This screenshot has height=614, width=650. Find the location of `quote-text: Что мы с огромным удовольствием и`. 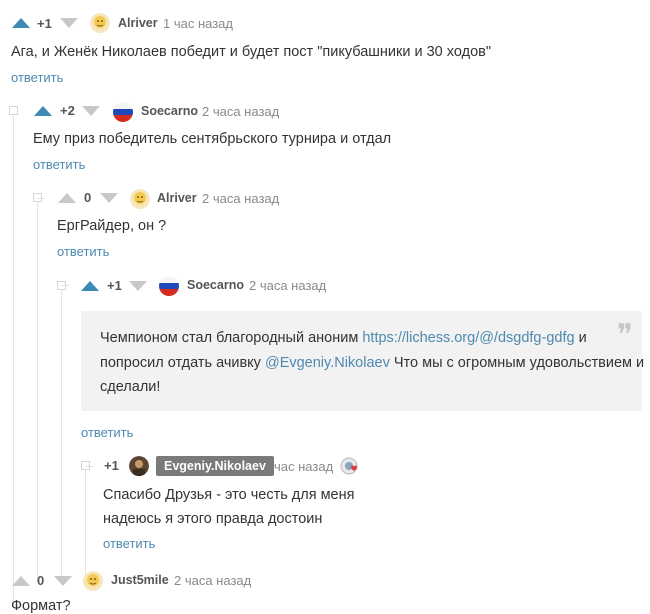

quote-text: Что мы с огромным удовольствием и is located at coordinates (517, 362).